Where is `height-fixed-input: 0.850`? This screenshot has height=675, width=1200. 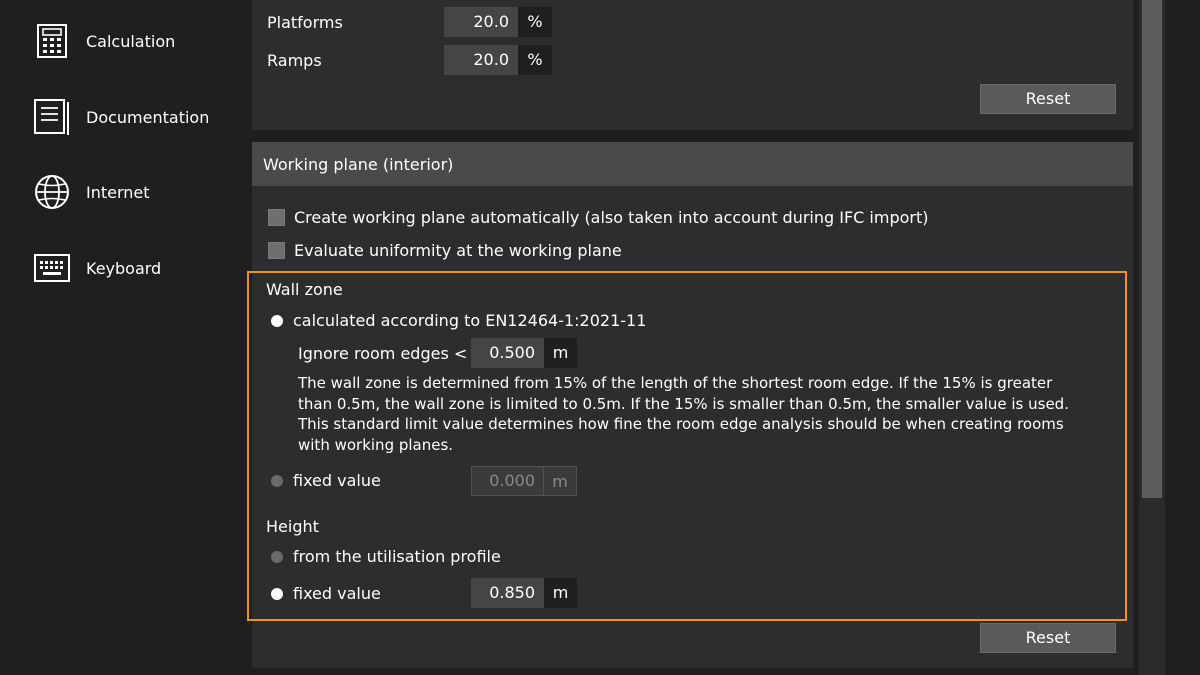 height-fixed-input: 0.850 is located at coordinates (507, 593).